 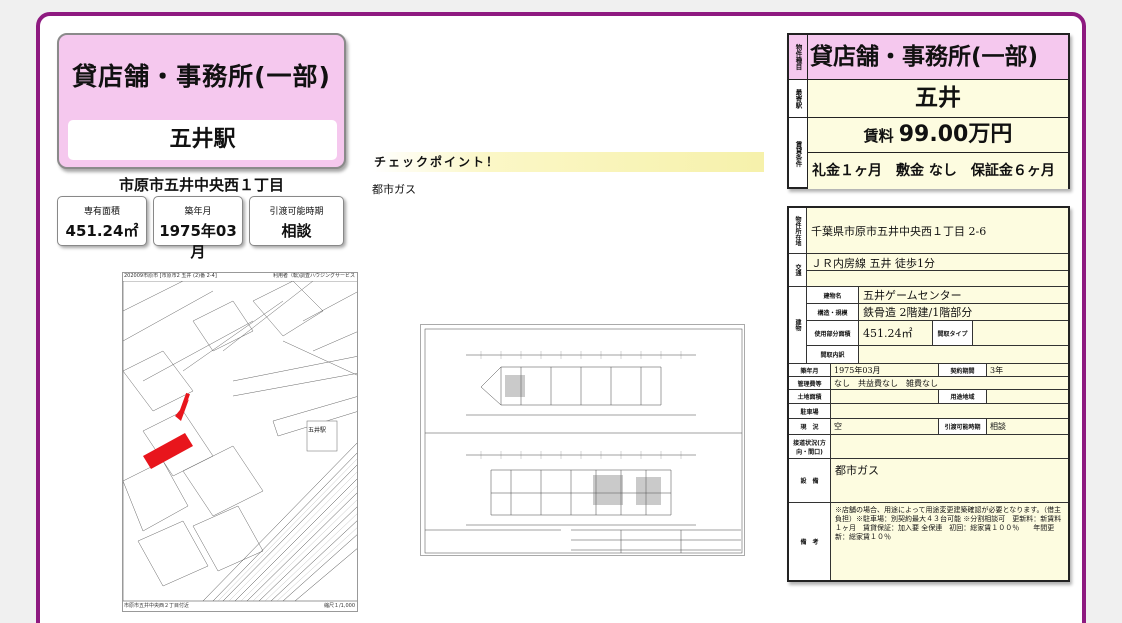 I want to click on transport-extra, so click(x=937, y=279).